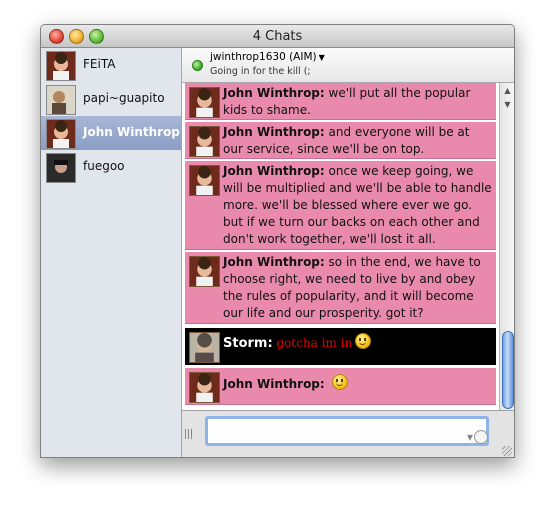 The height and width of the screenshot is (510, 553). What do you see at coordinates (189, 434) in the screenshot?
I see `splitter-grip` at bounding box center [189, 434].